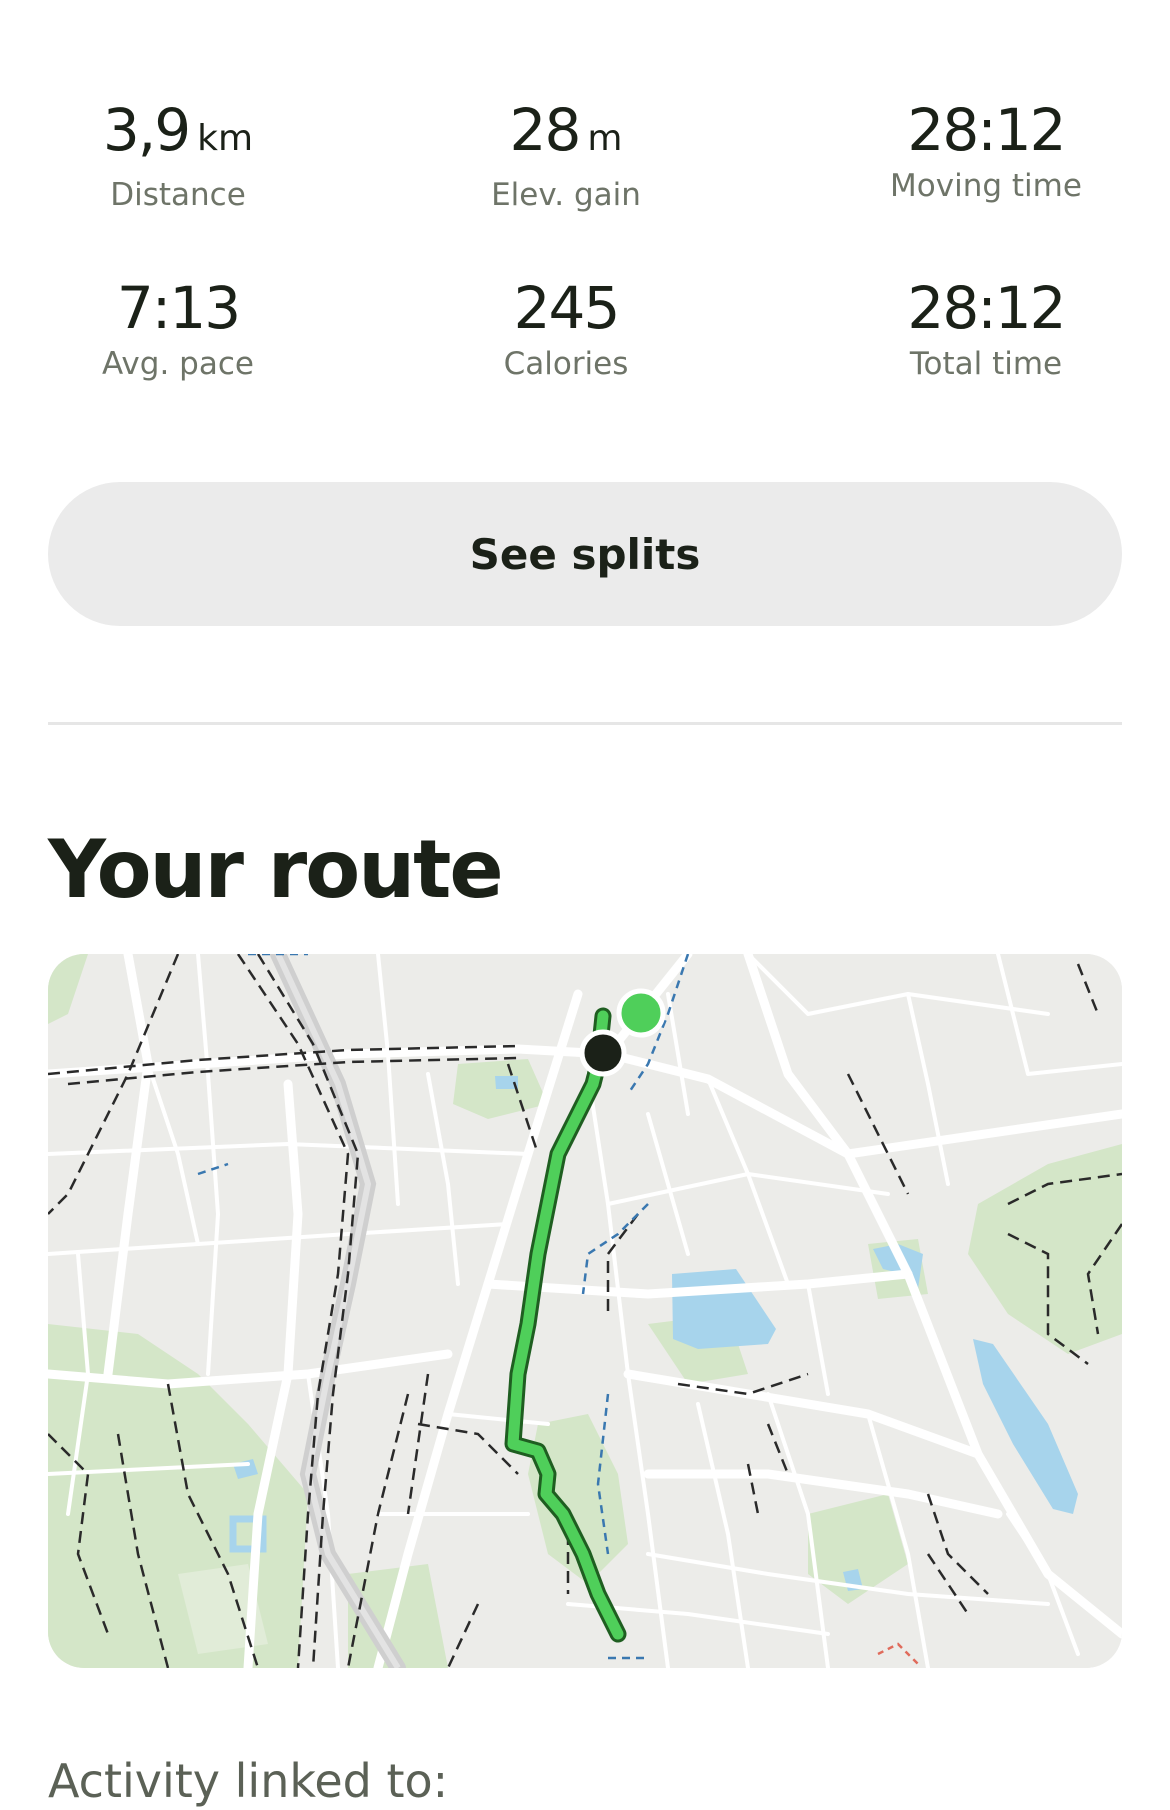 This screenshot has width=1170, height=1810. I want to click on distance-label: Distance, so click(178, 195).